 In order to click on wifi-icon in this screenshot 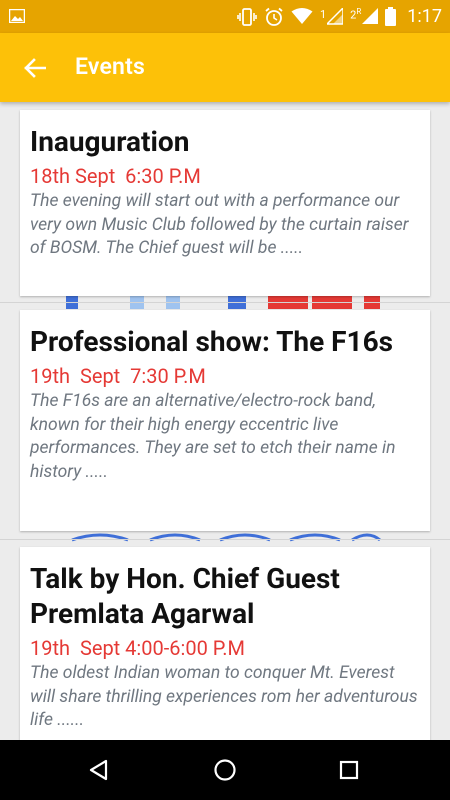, I will do `click(302, 16)`.